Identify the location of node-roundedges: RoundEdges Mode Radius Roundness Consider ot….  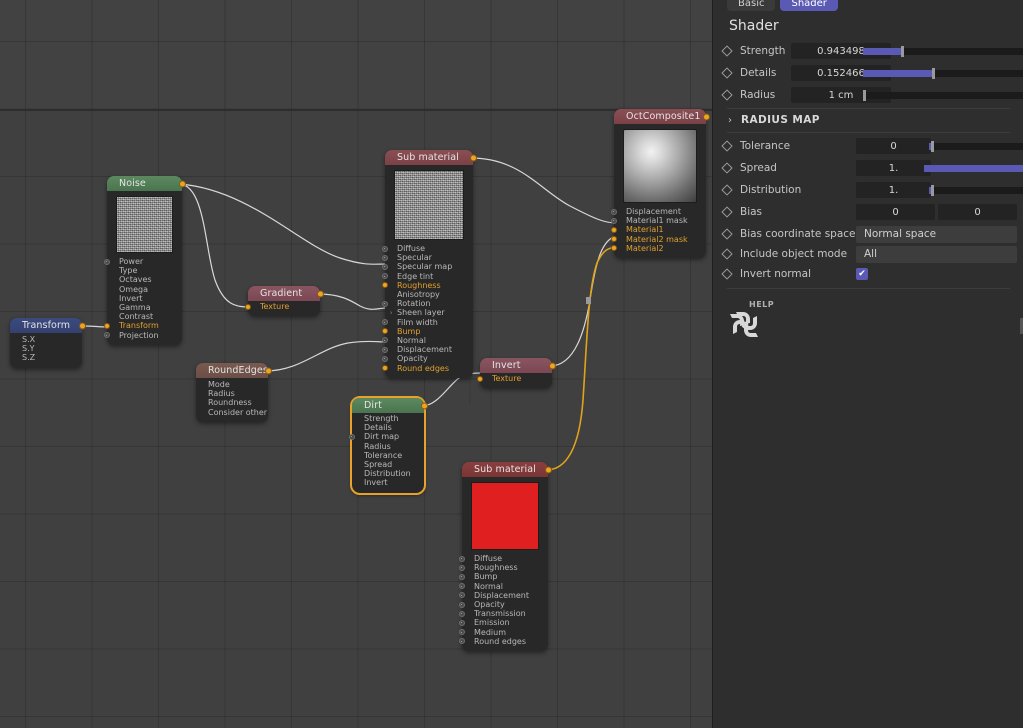
(234, 392).